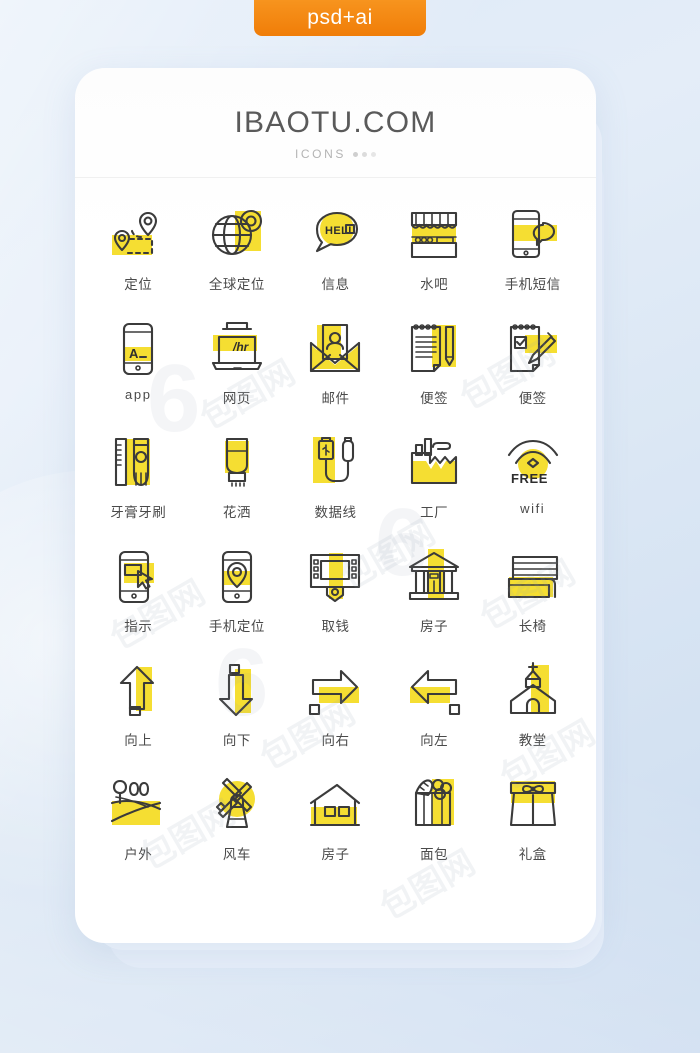 The width and height of the screenshot is (700, 1053). Describe the element at coordinates (138, 691) in the screenshot. I see `arrow-up-icon` at that location.